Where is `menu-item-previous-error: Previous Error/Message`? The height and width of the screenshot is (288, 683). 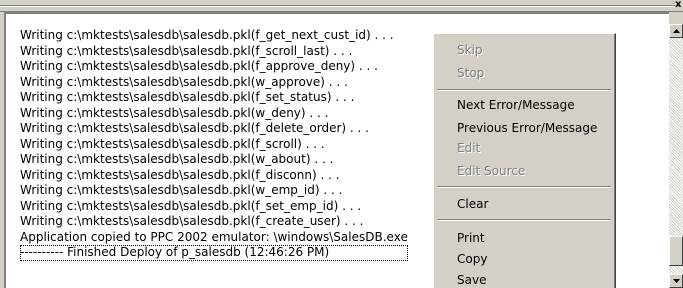
menu-item-previous-error: Previous Error/Message is located at coordinates (527, 128).